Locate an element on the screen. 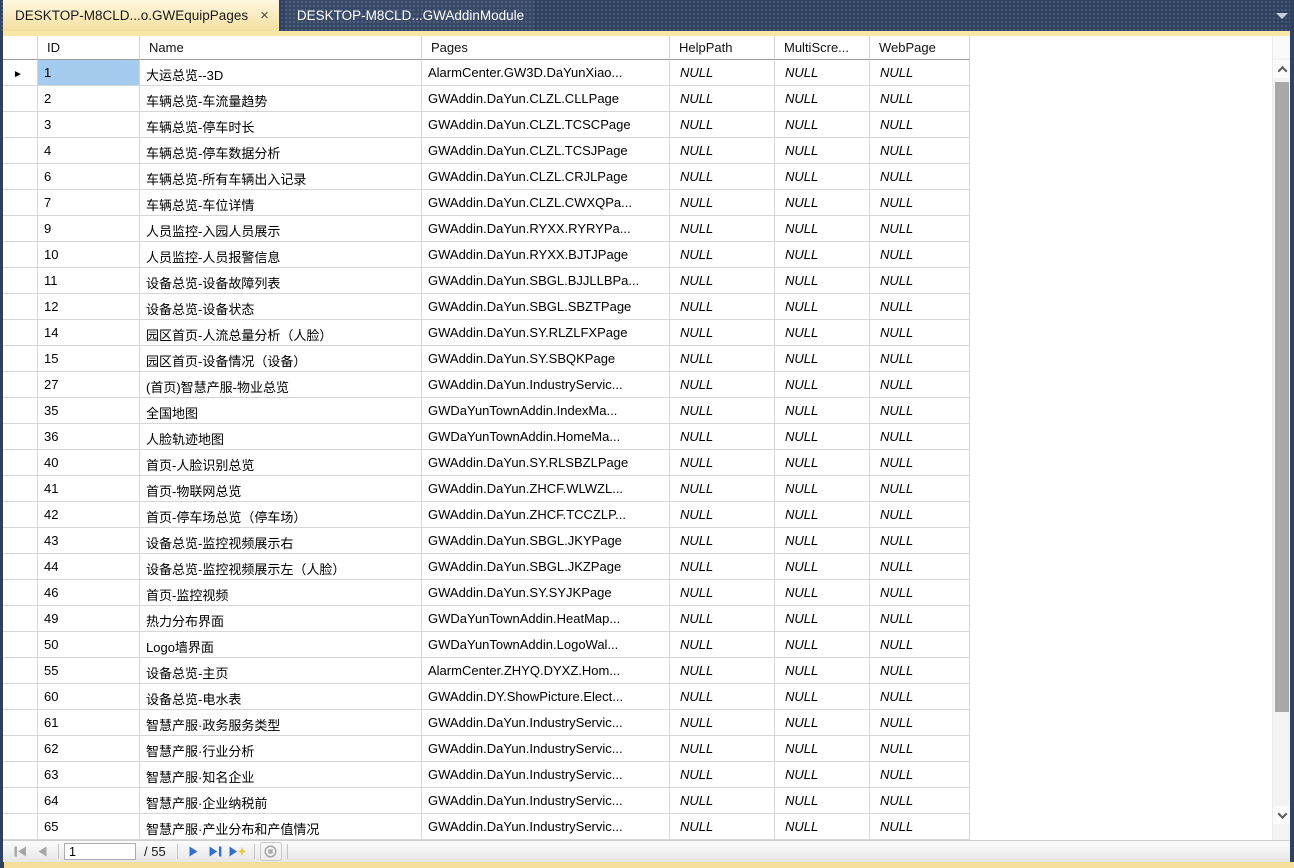  grid-cell: 智慧产服·企业纳税前 is located at coordinates (281, 801).